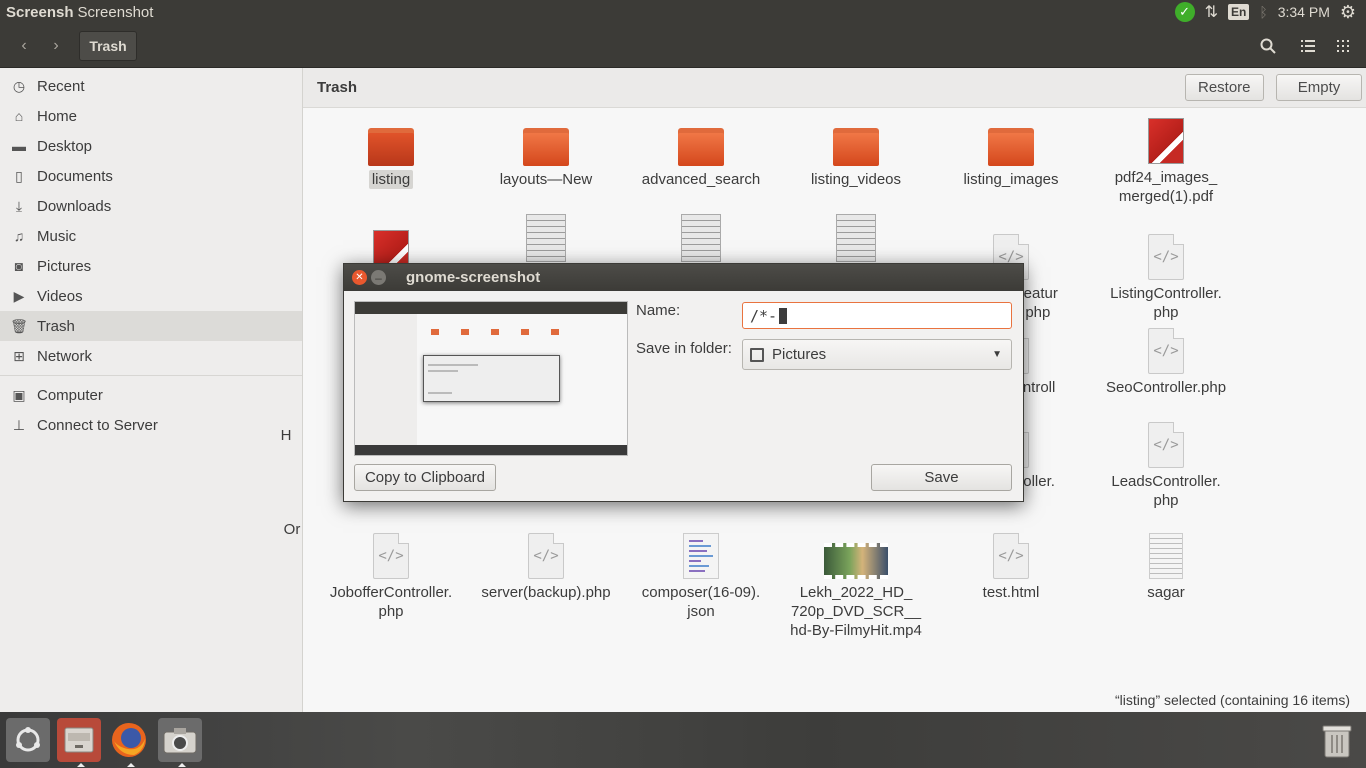  I want to click on dialog-title: gnome-screenshot, so click(473, 277).